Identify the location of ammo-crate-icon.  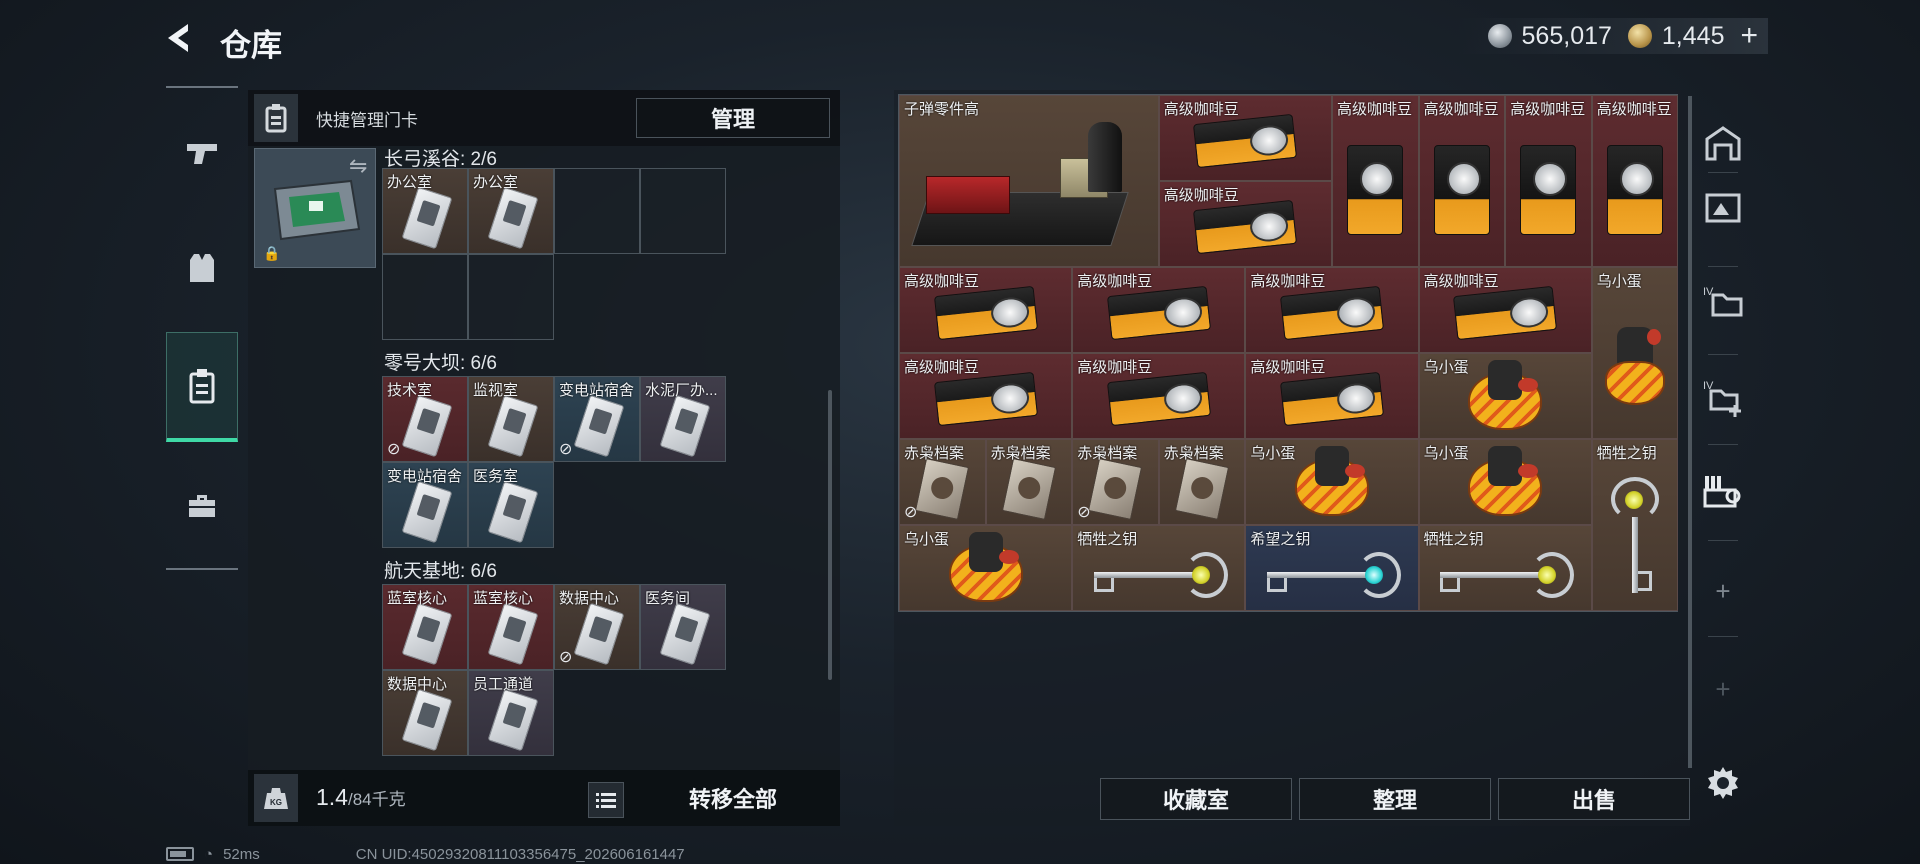
(1723, 207).